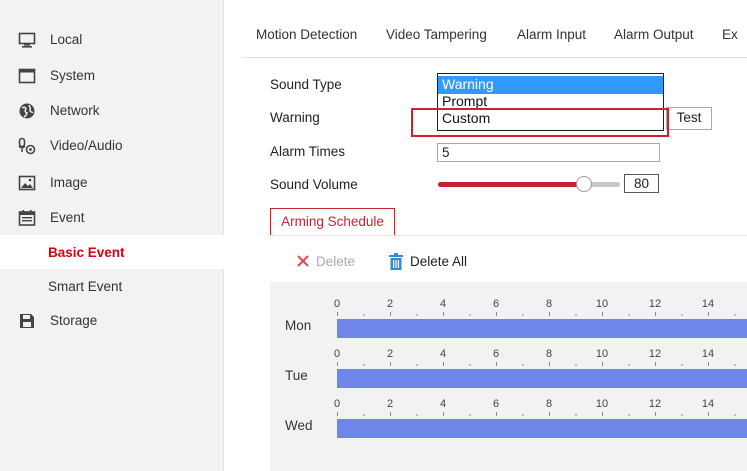 The image size is (747, 471). What do you see at coordinates (73, 75) in the screenshot?
I see `sidebar-item-label: System` at bounding box center [73, 75].